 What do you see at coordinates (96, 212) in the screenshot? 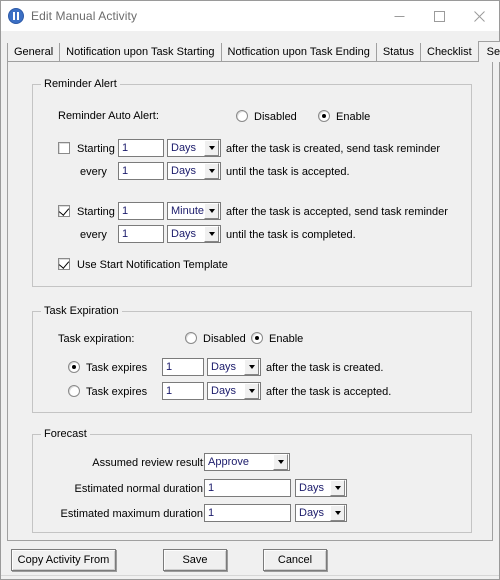
I see `rule2-starting-label: Starting` at bounding box center [96, 212].